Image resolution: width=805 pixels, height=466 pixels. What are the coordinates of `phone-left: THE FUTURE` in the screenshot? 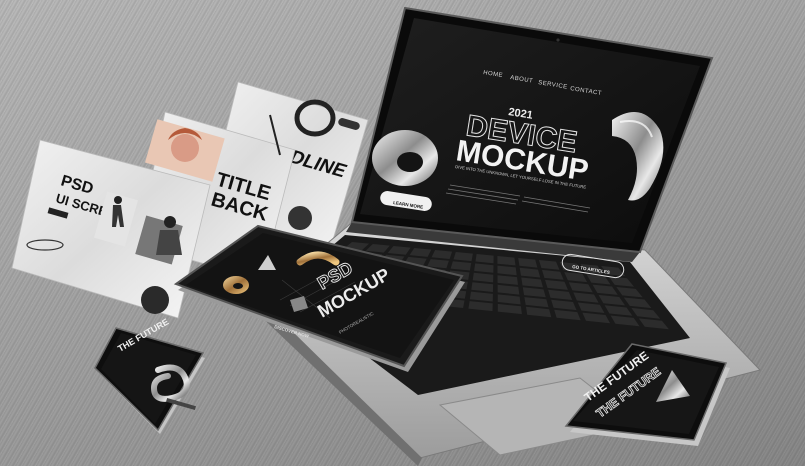 It's located at (149, 375).